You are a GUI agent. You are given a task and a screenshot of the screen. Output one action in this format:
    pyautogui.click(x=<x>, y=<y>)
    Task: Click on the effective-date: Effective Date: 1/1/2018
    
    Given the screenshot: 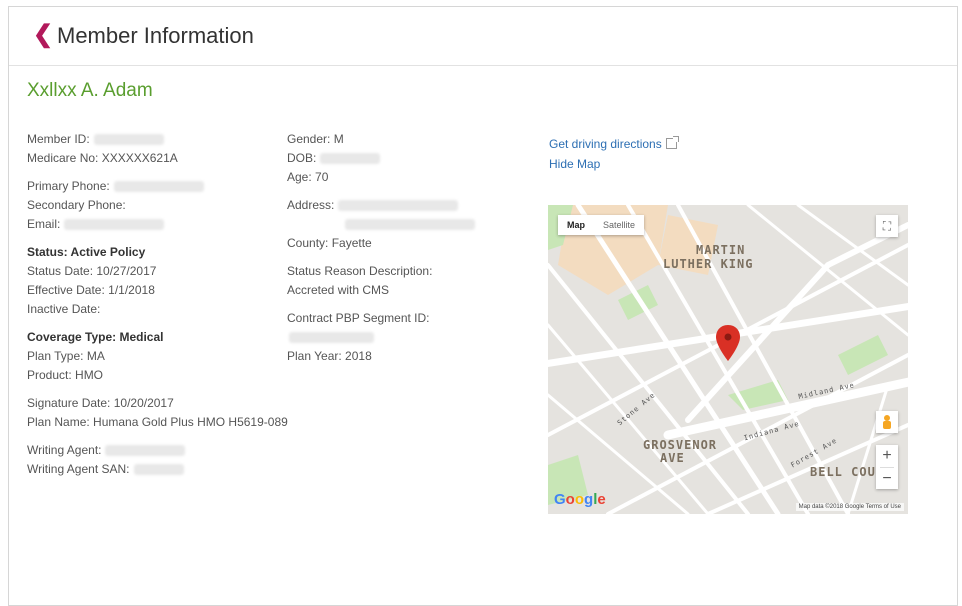 What is the action you would take?
    pyautogui.click(x=91, y=290)
    